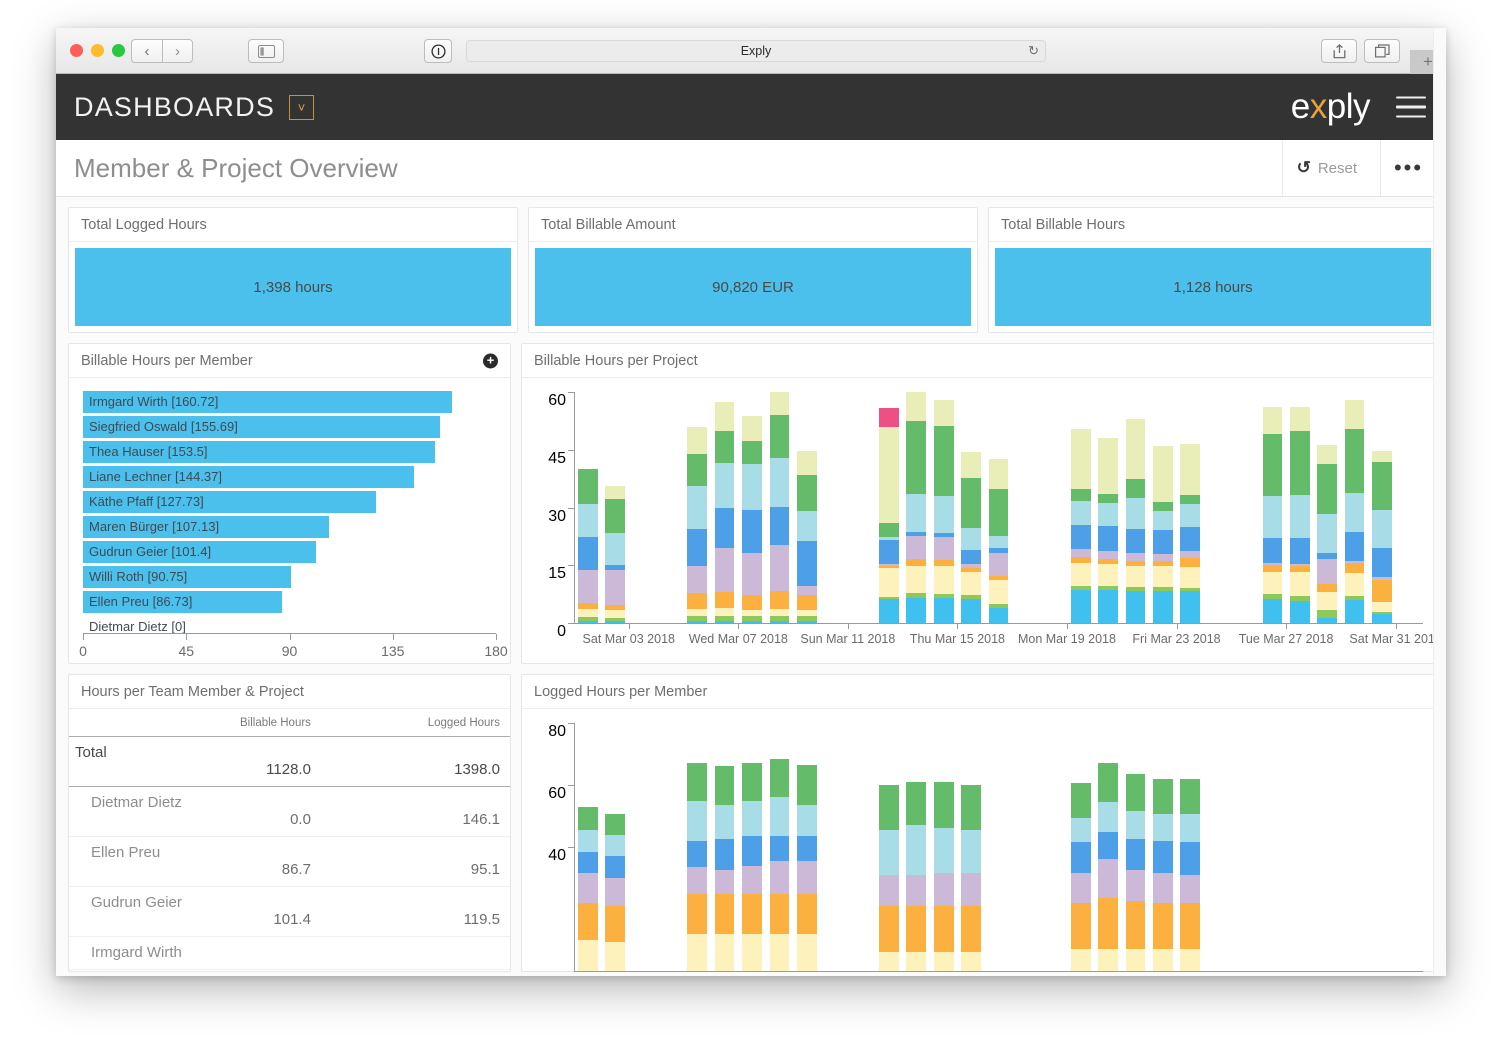  Describe the element at coordinates (289, 602) in the screenshot. I see `hbar-row: Ellen Preu [86.73]` at that location.